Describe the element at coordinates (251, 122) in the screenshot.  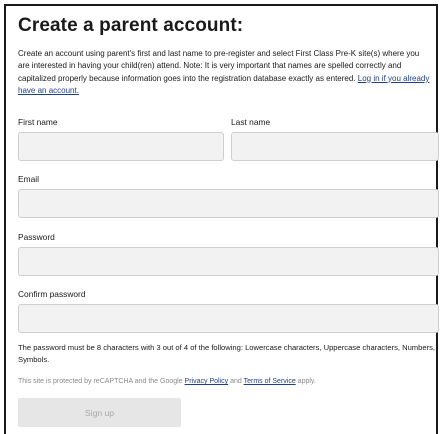
I see `last-name-label: Last name` at that location.